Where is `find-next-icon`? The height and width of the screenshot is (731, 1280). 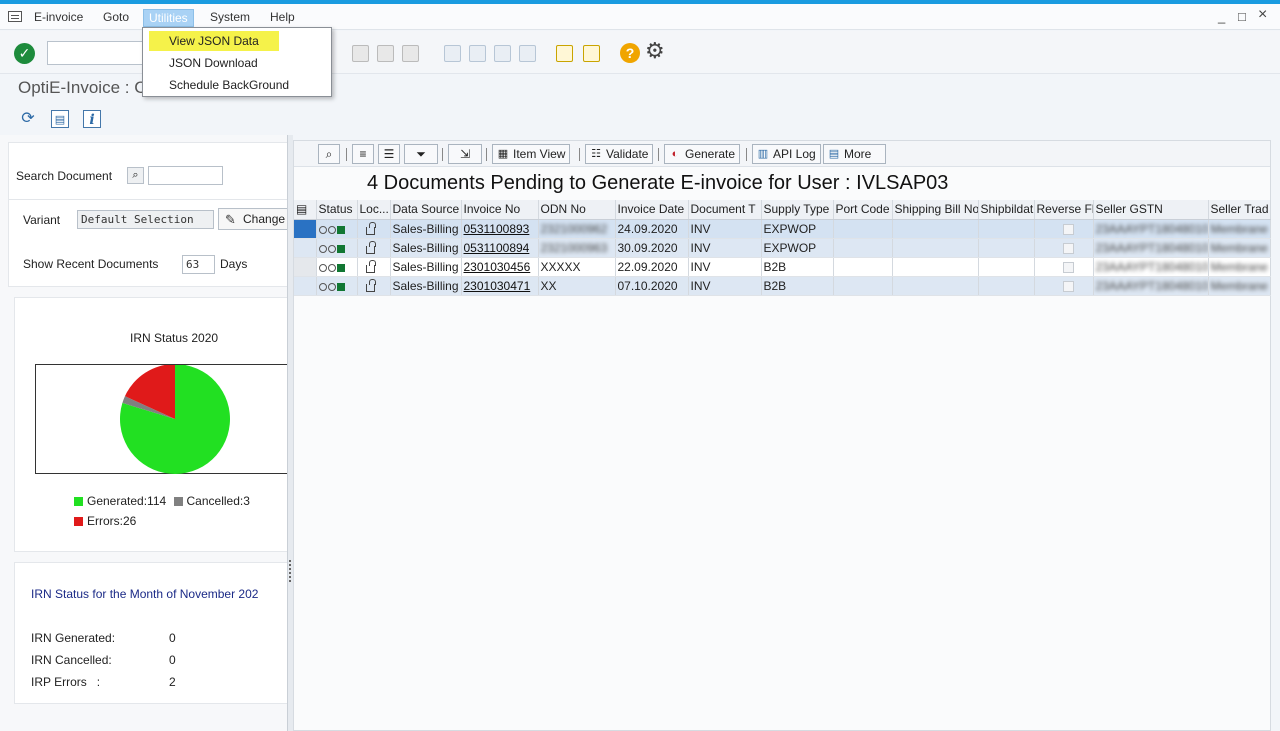
find-next-icon is located at coordinates (410, 53).